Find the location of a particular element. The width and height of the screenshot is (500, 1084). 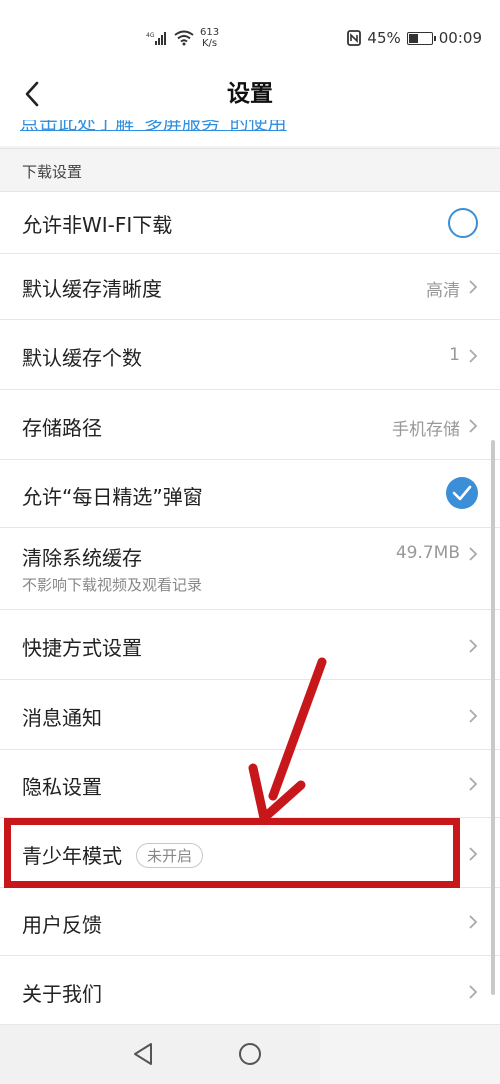

setting-value: 1 is located at coordinates (454, 355).